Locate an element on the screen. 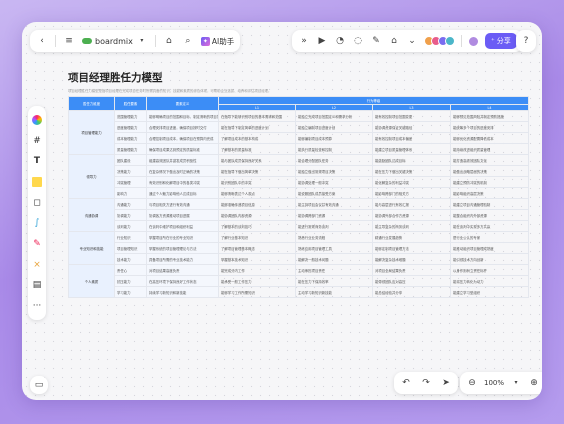 This screenshot has height=424, width=564. chevron-down-icon: ▾ is located at coordinates (142, 41).